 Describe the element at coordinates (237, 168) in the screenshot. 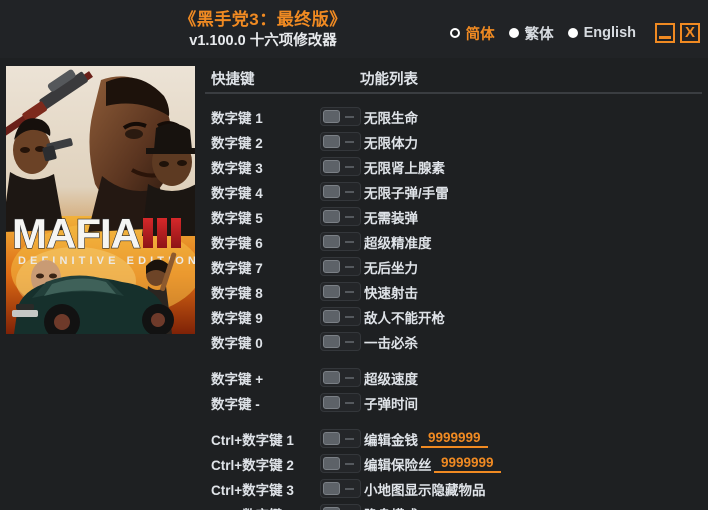

I see `hotkey-label: 数字键 3` at that location.